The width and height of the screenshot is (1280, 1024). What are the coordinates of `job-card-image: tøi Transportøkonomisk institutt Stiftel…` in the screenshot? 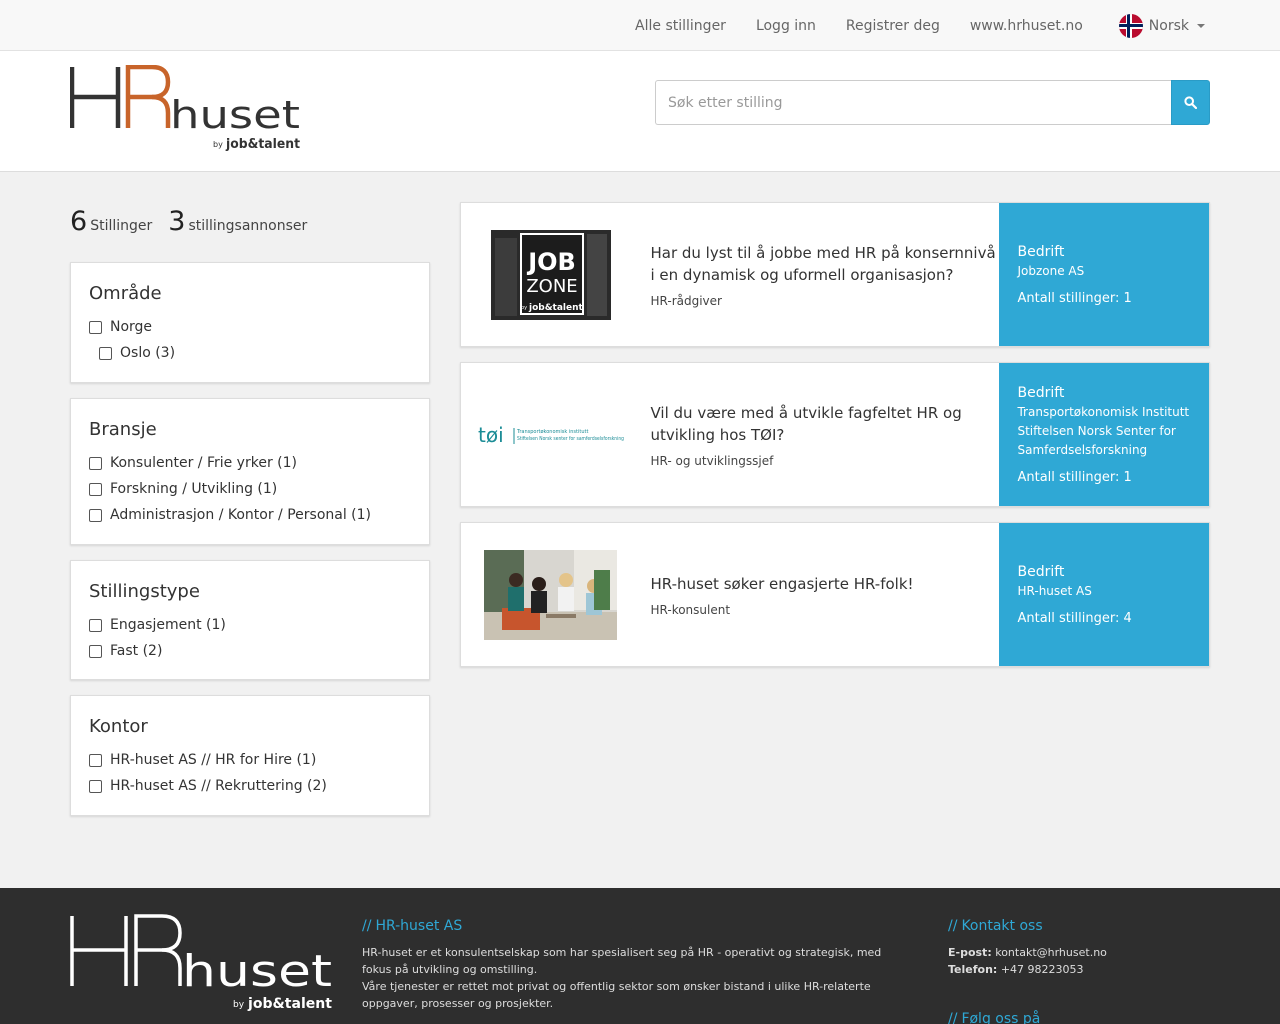 It's located at (550, 434).